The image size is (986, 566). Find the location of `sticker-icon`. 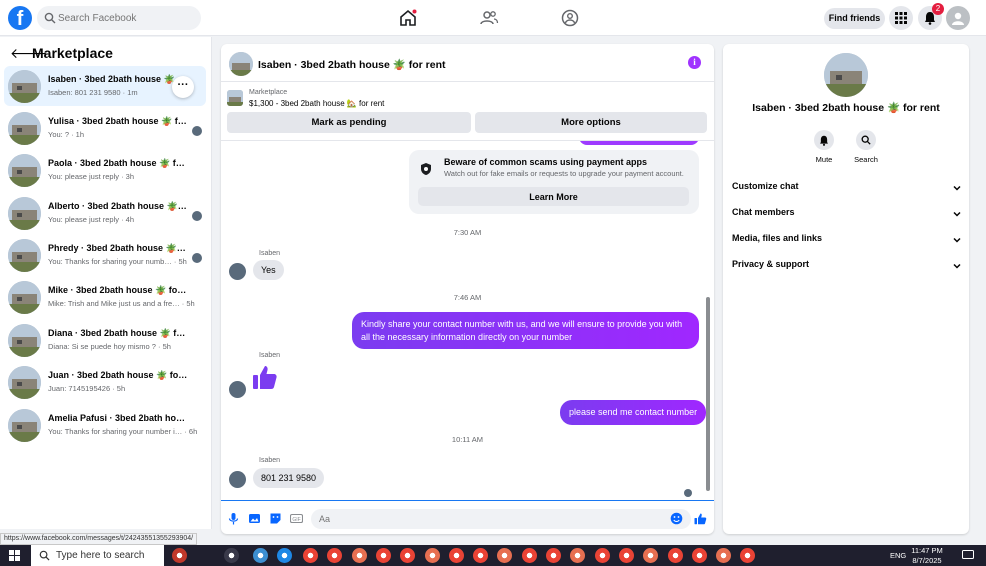

sticker-icon is located at coordinates (275, 518).